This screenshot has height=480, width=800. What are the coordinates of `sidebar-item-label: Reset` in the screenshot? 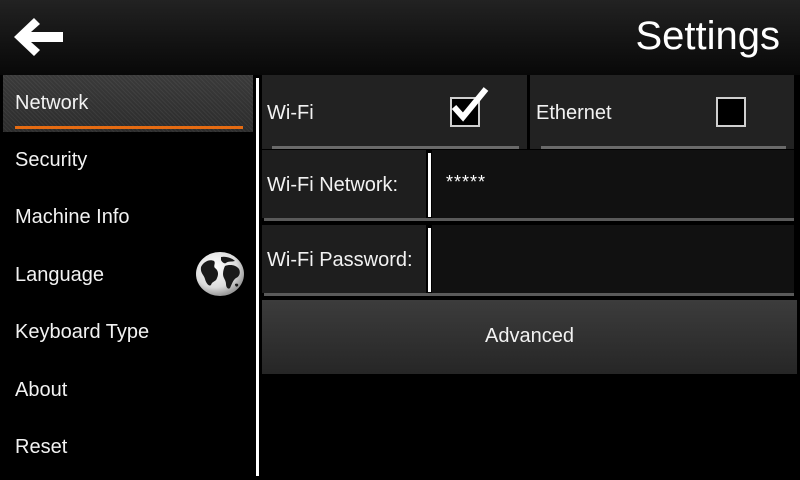 It's located at (41, 447).